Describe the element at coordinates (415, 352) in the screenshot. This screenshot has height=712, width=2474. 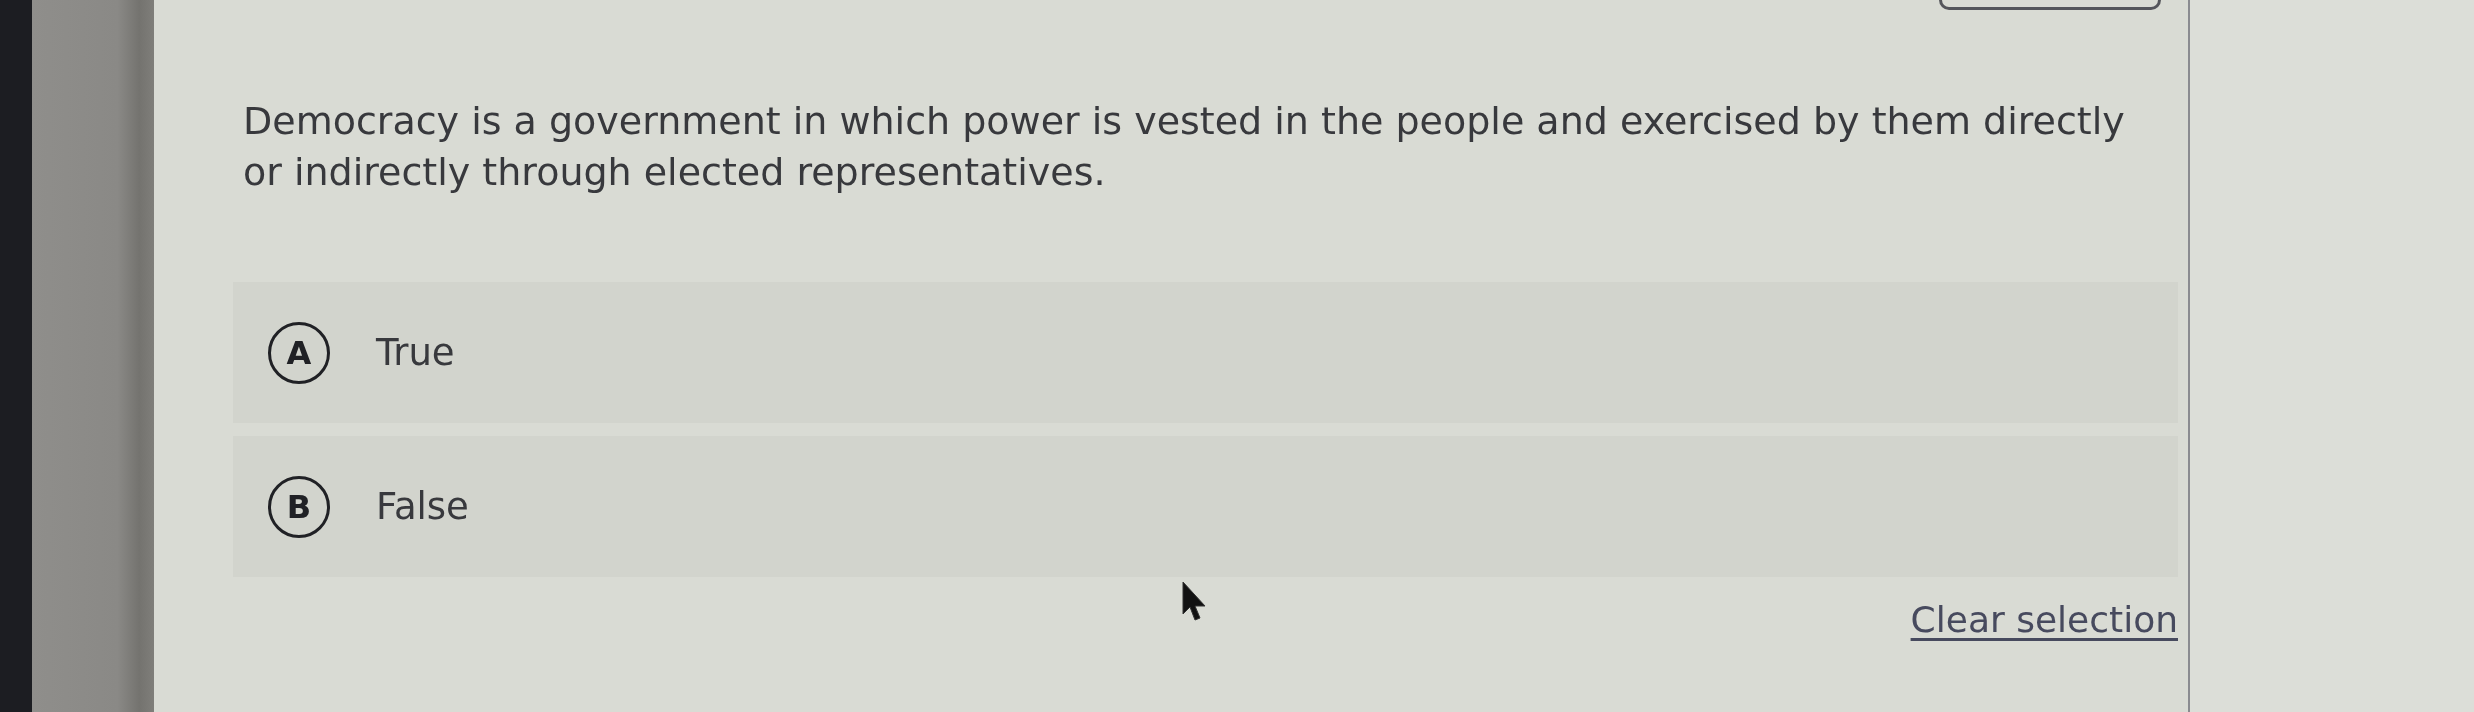
I see `option-label: True` at that location.